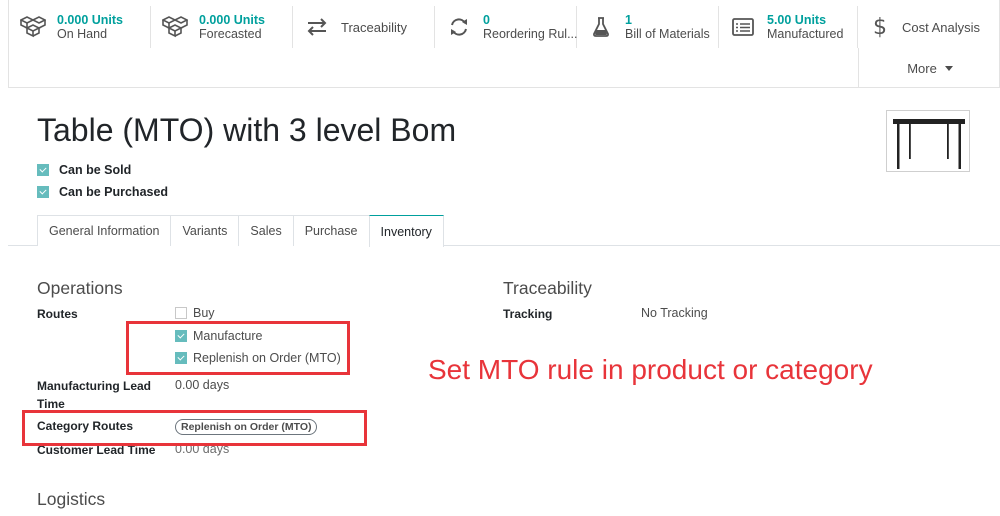 Image resolution: width=1000 pixels, height=516 pixels. Describe the element at coordinates (94, 386) in the screenshot. I see `lead-label-line1: Manufacturing Lead` at that location.